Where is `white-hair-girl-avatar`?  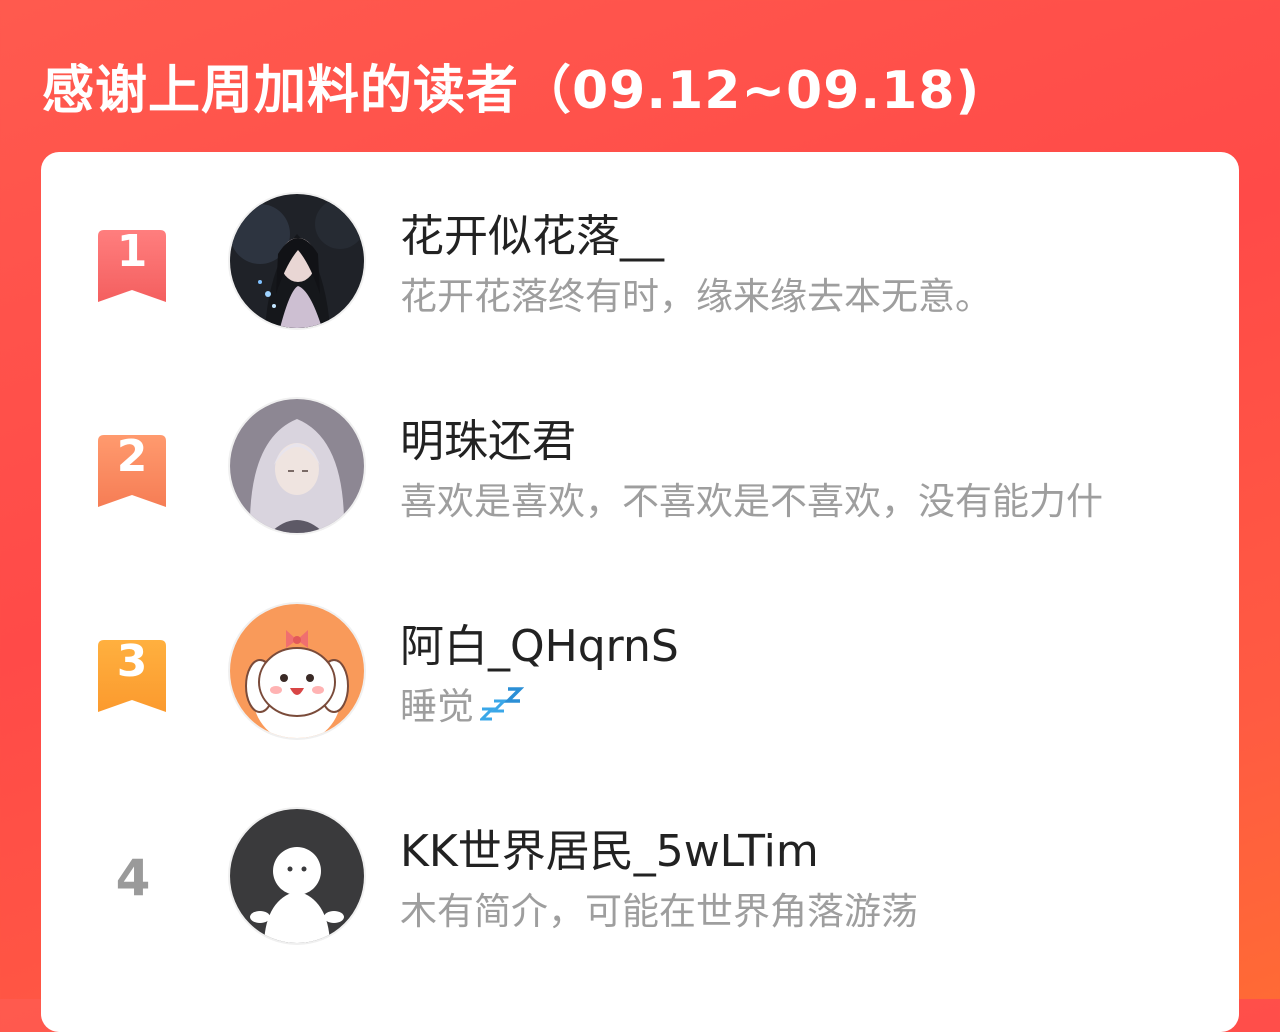 white-hair-girl-avatar is located at coordinates (297, 466).